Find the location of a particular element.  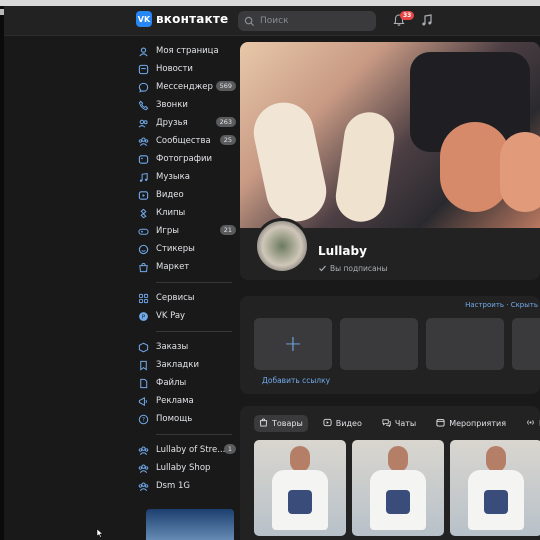

count-badge: 263 is located at coordinates (225, 122).